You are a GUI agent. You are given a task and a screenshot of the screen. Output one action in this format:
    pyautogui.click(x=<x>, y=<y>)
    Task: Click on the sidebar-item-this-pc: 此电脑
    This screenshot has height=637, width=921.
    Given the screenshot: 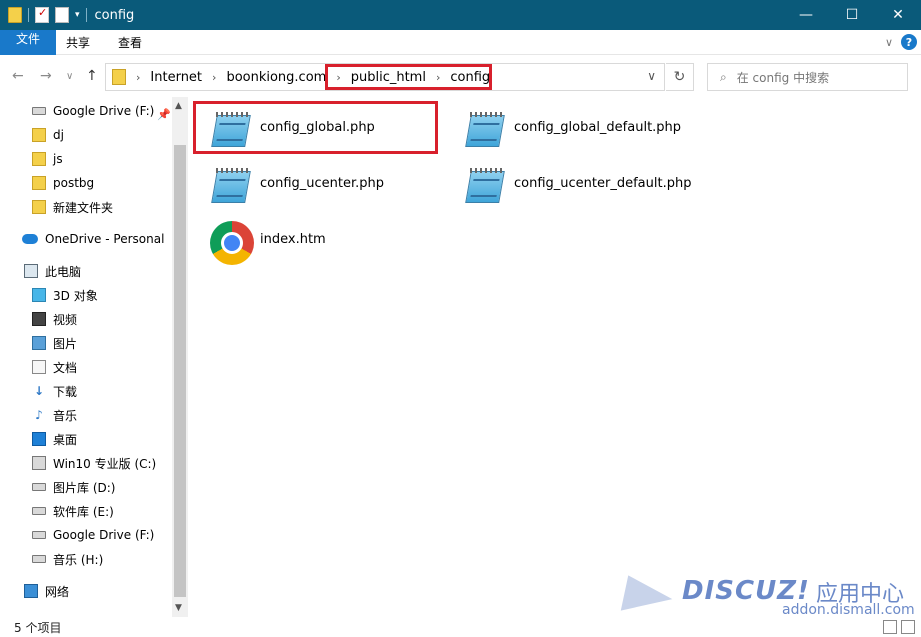 What is the action you would take?
    pyautogui.click(x=52, y=271)
    